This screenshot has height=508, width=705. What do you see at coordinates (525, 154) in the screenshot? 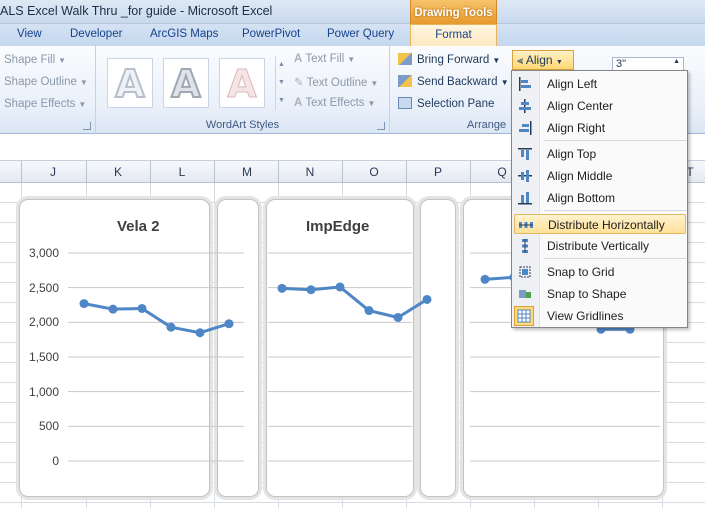
I see `align-top-icon` at bounding box center [525, 154].